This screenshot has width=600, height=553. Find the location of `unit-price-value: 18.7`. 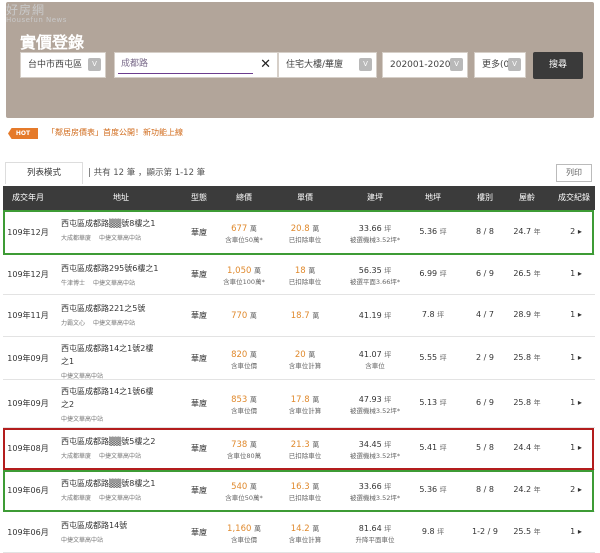

unit-price-value: 18.7 is located at coordinates (300, 316).